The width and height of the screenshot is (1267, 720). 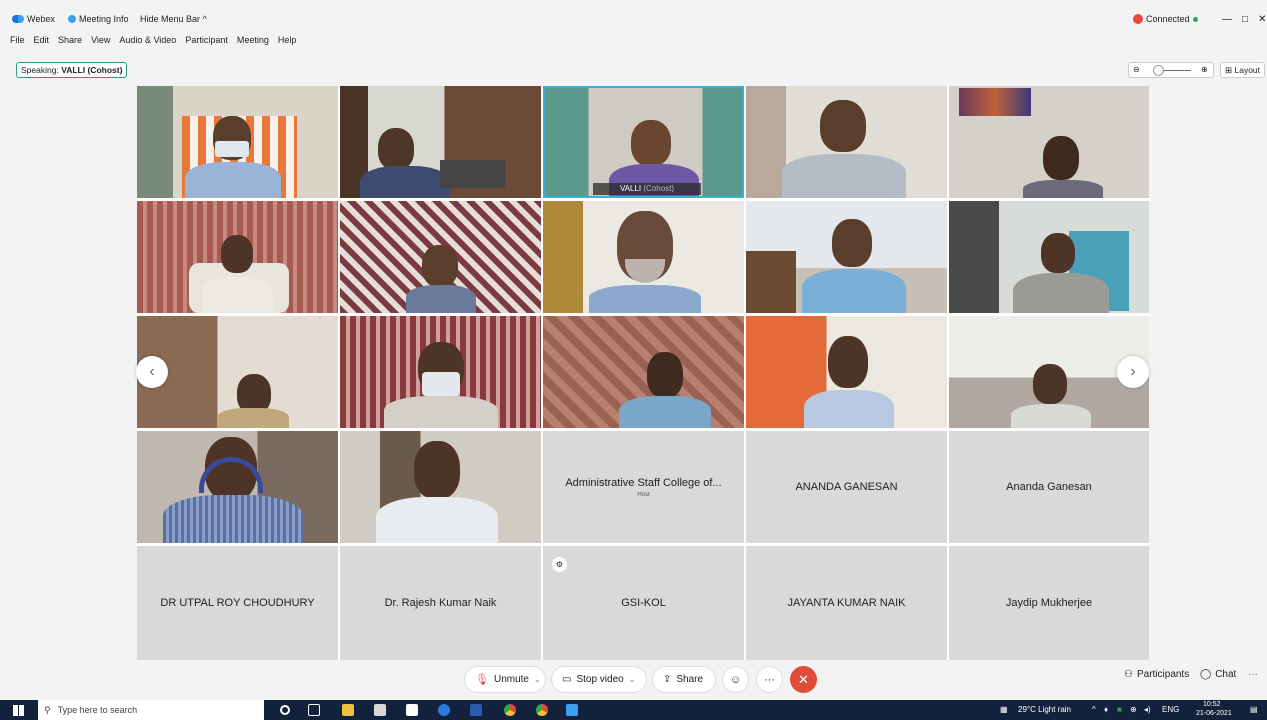 I want to click on cortana-icon, so click(x=285, y=710).